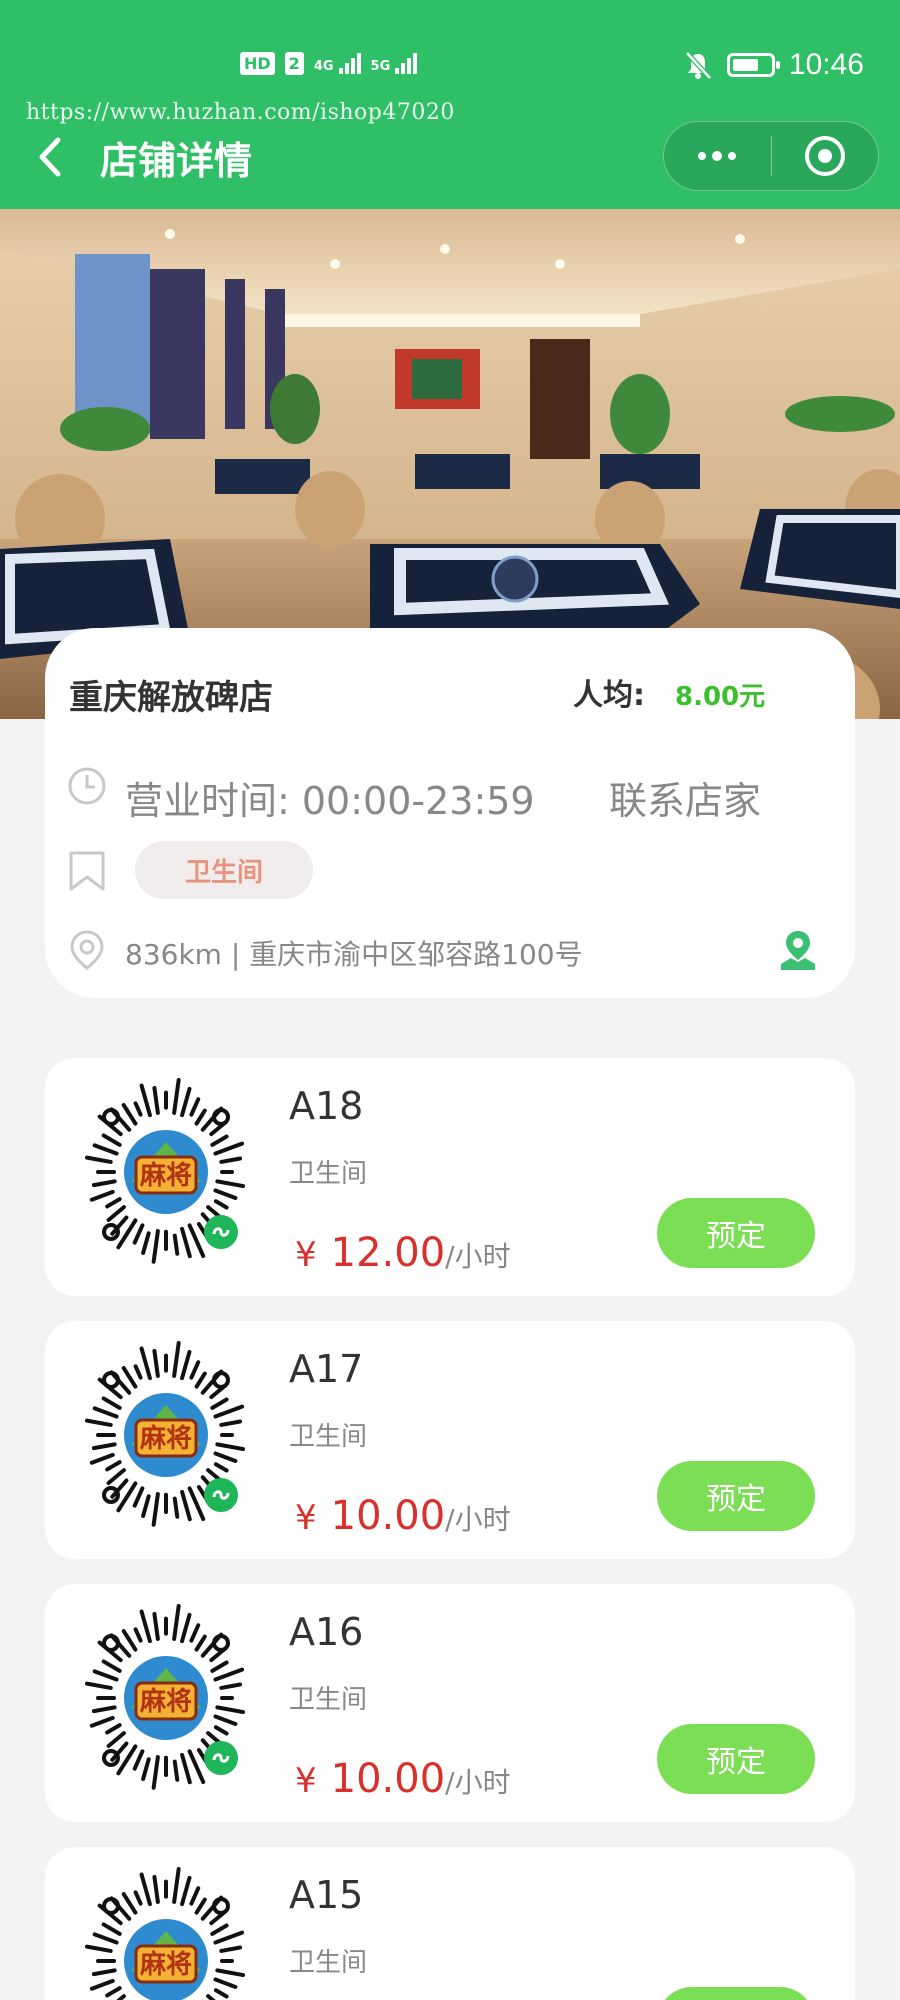 Image resolution: width=900 pixels, height=2000 pixels. What do you see at coordinates (394, 63) in the screenshot?
I see `signal-5g-icon: 5G` at bounding box center [394, 63].